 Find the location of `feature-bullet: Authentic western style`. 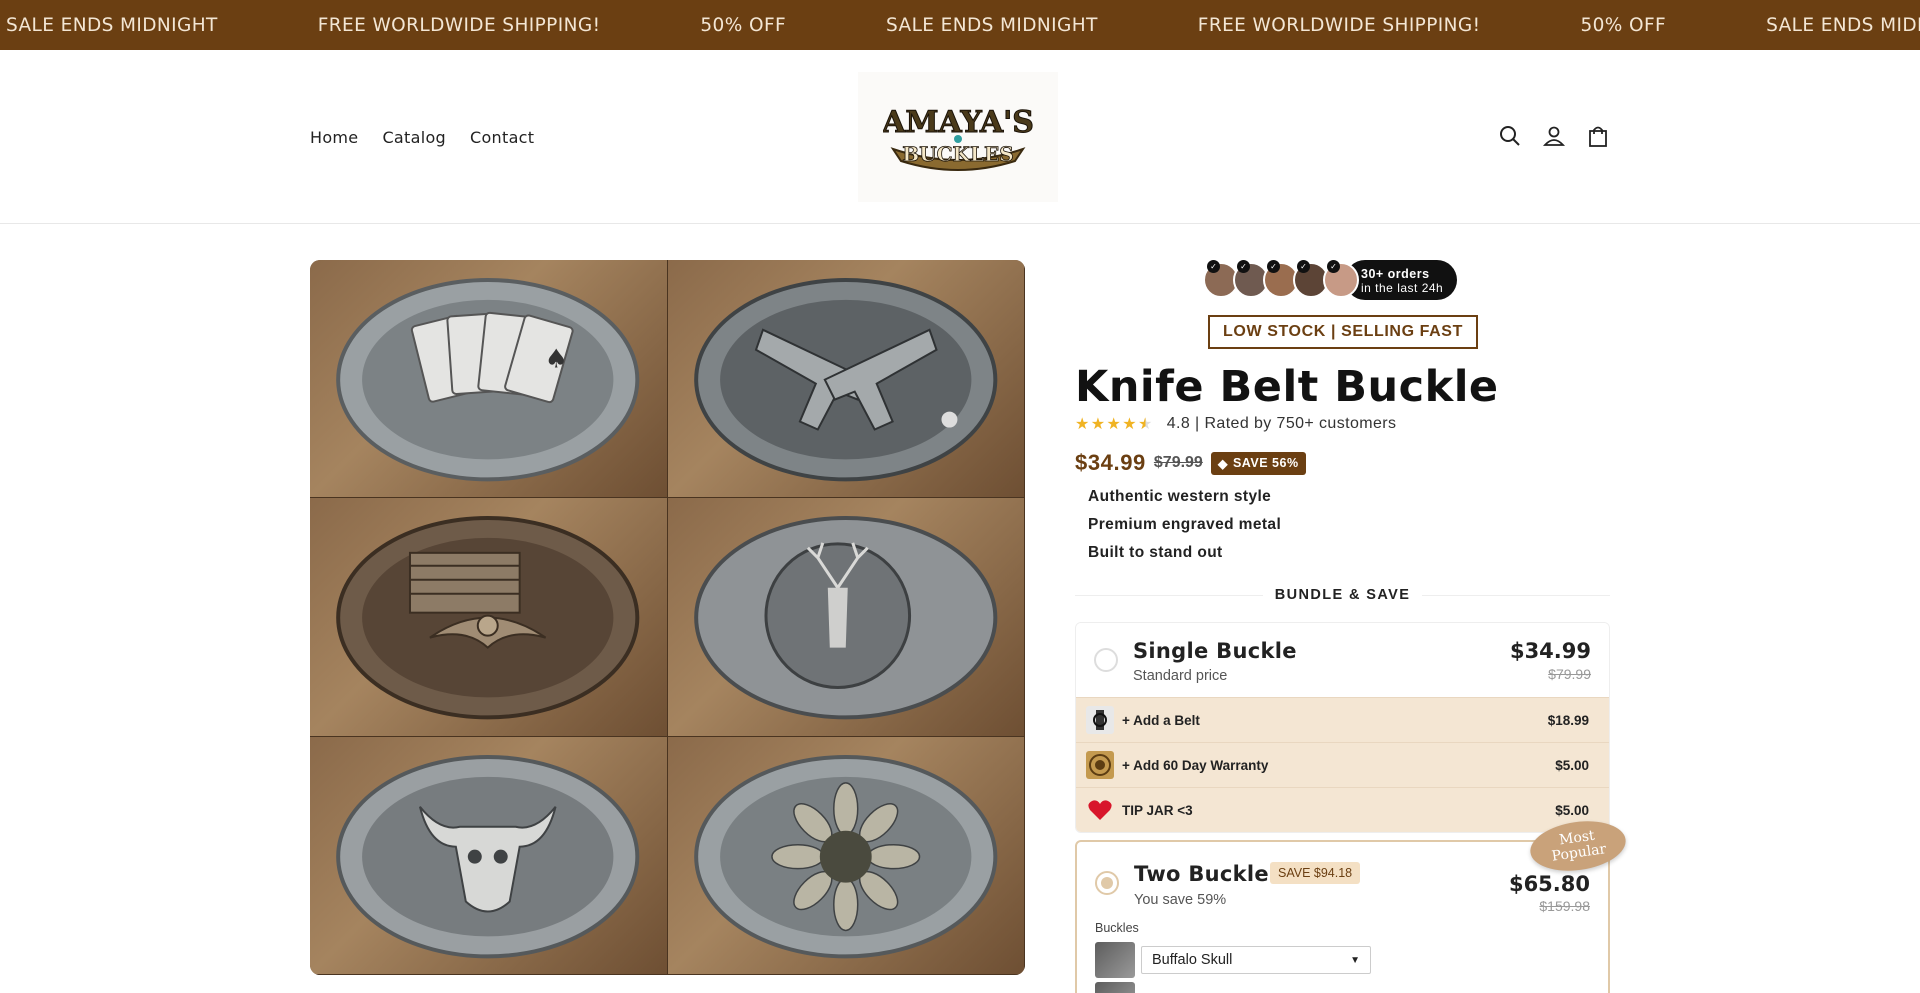

feature-bullet: Authentic western style is located at coordinates (1180, 496).